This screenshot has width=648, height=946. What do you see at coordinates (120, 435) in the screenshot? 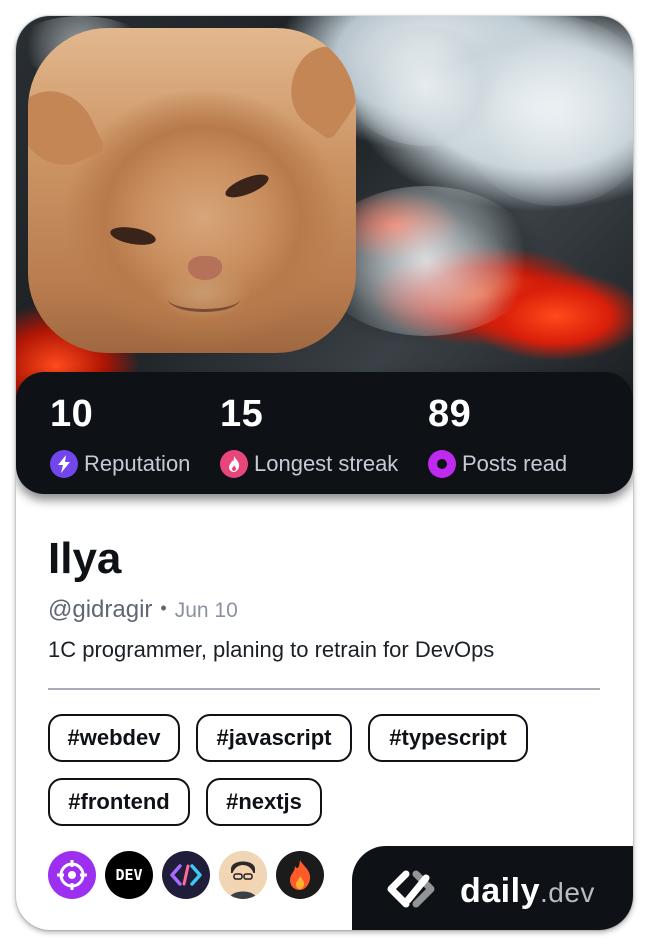
I see `stat-reputation: 10 Reputation` at bounding box center [120, 435].